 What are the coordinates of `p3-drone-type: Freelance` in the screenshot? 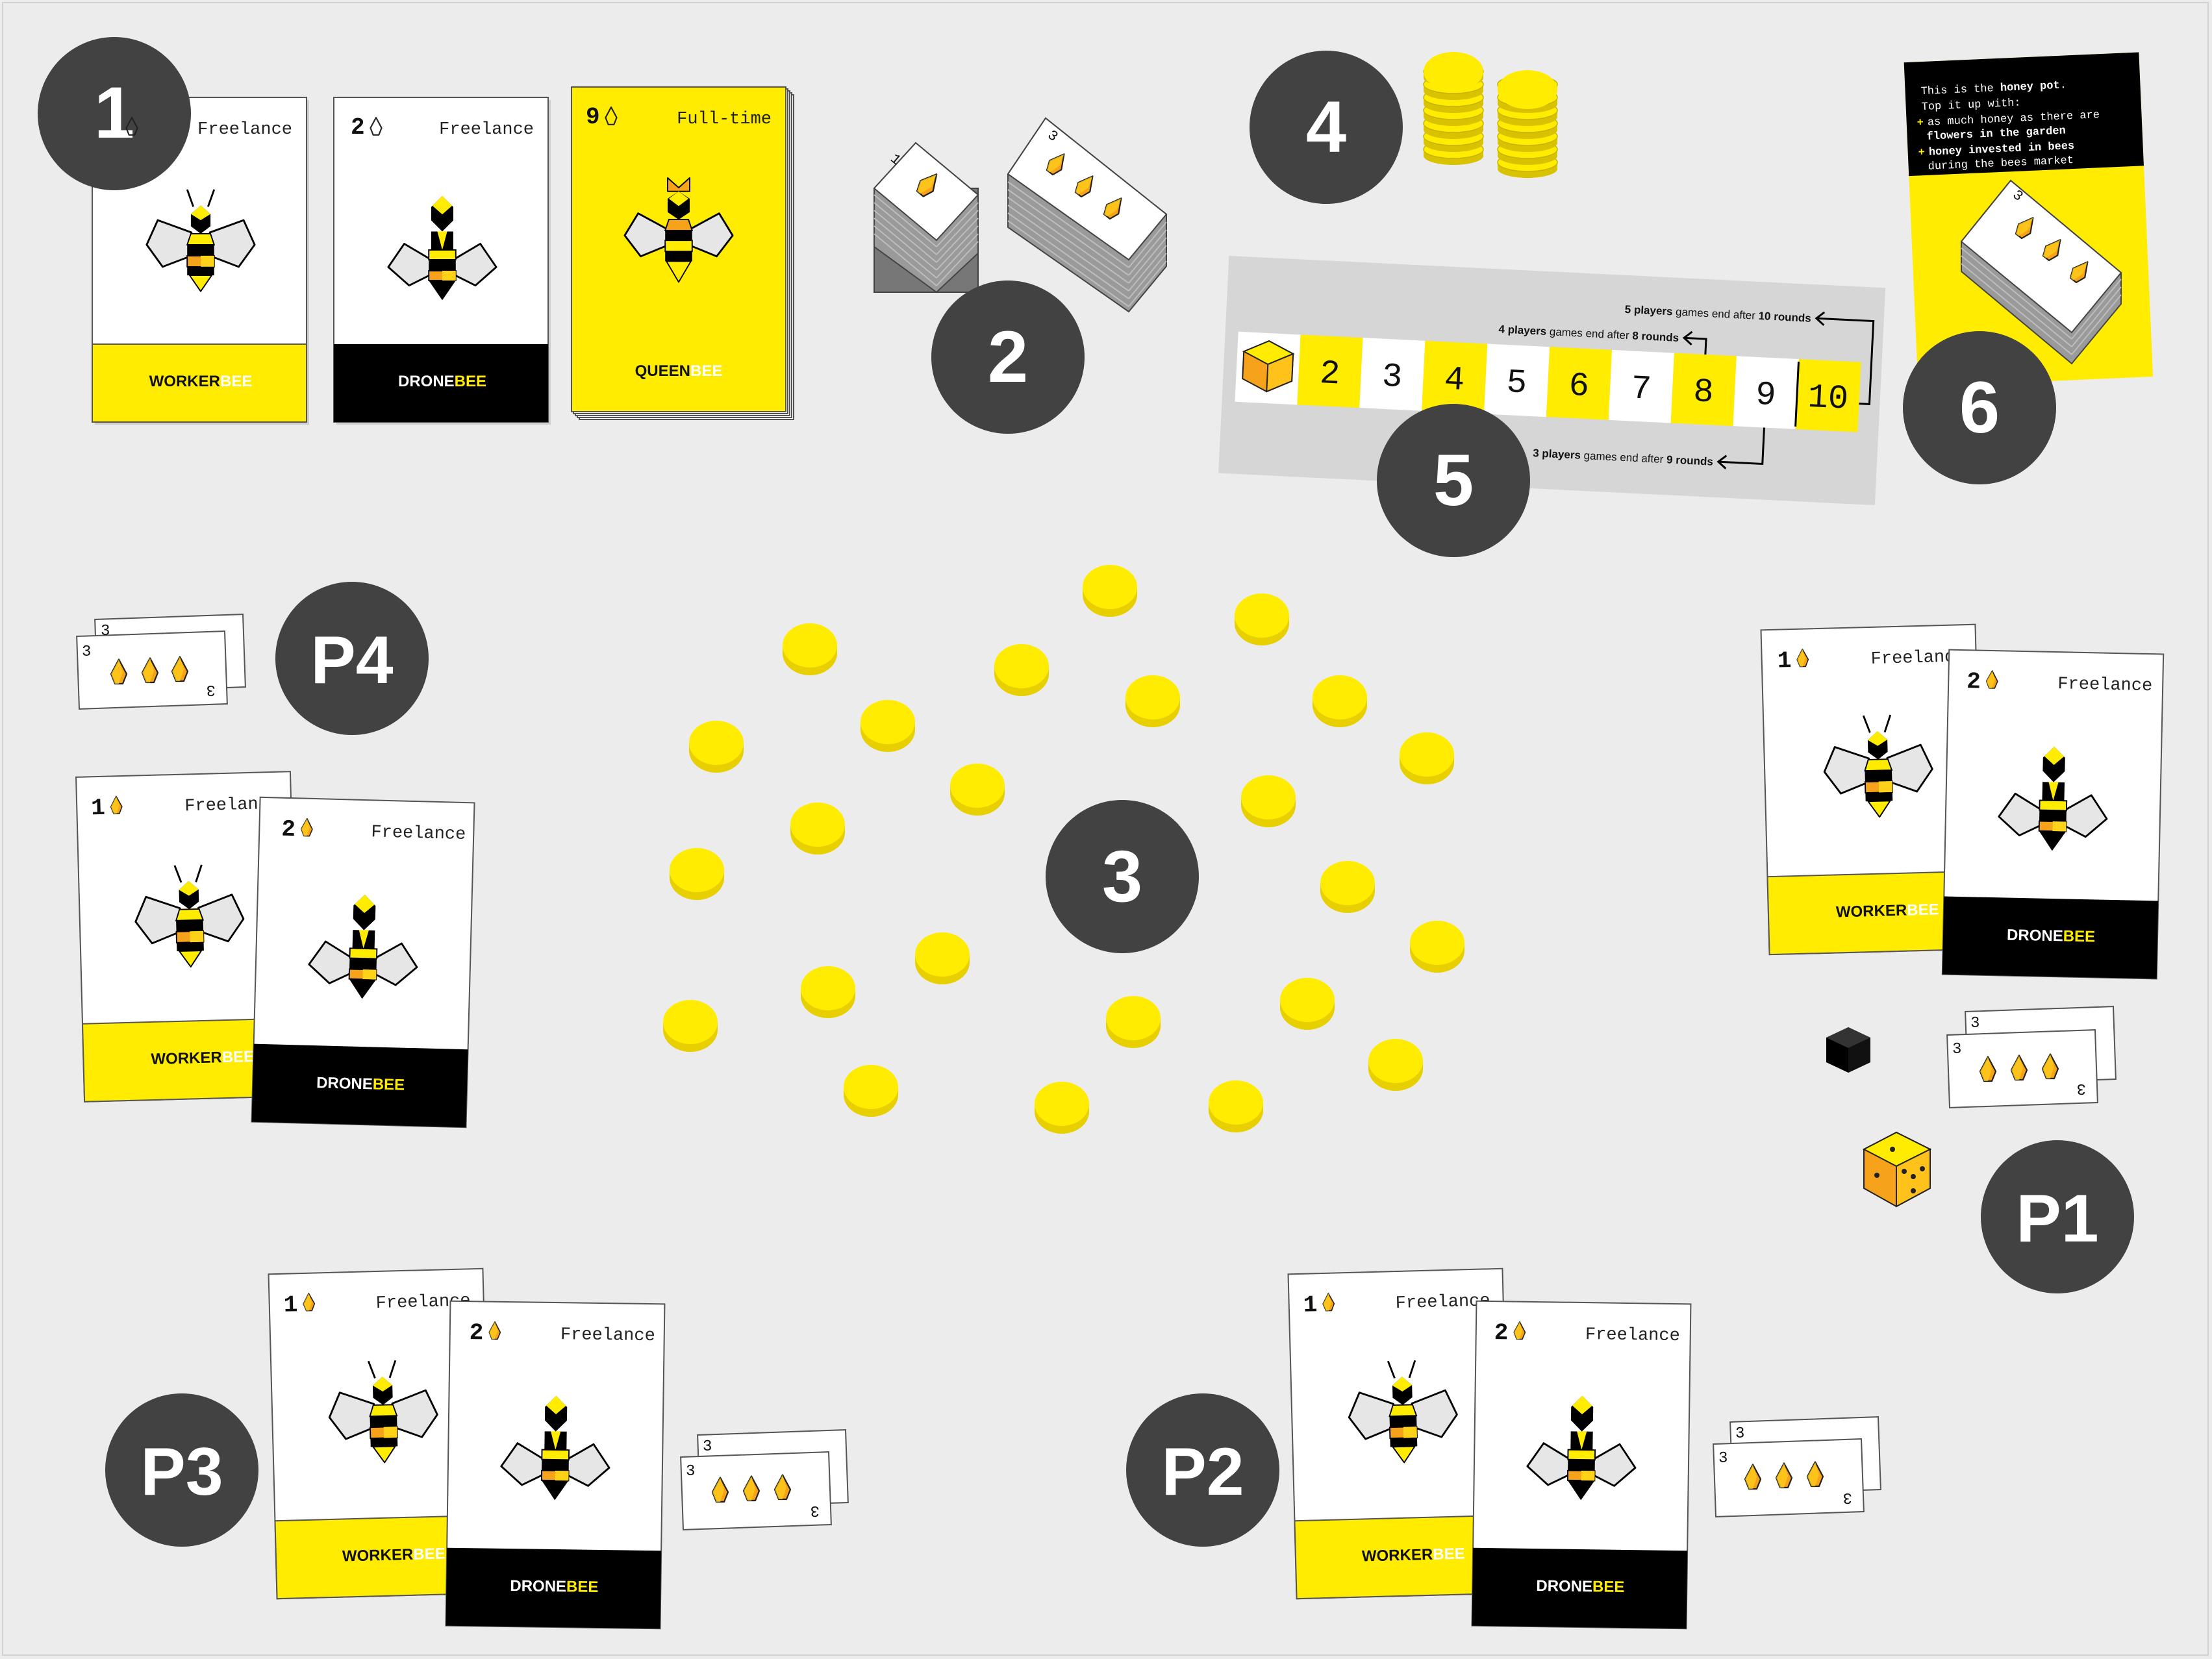 It's located at (607, 1336).